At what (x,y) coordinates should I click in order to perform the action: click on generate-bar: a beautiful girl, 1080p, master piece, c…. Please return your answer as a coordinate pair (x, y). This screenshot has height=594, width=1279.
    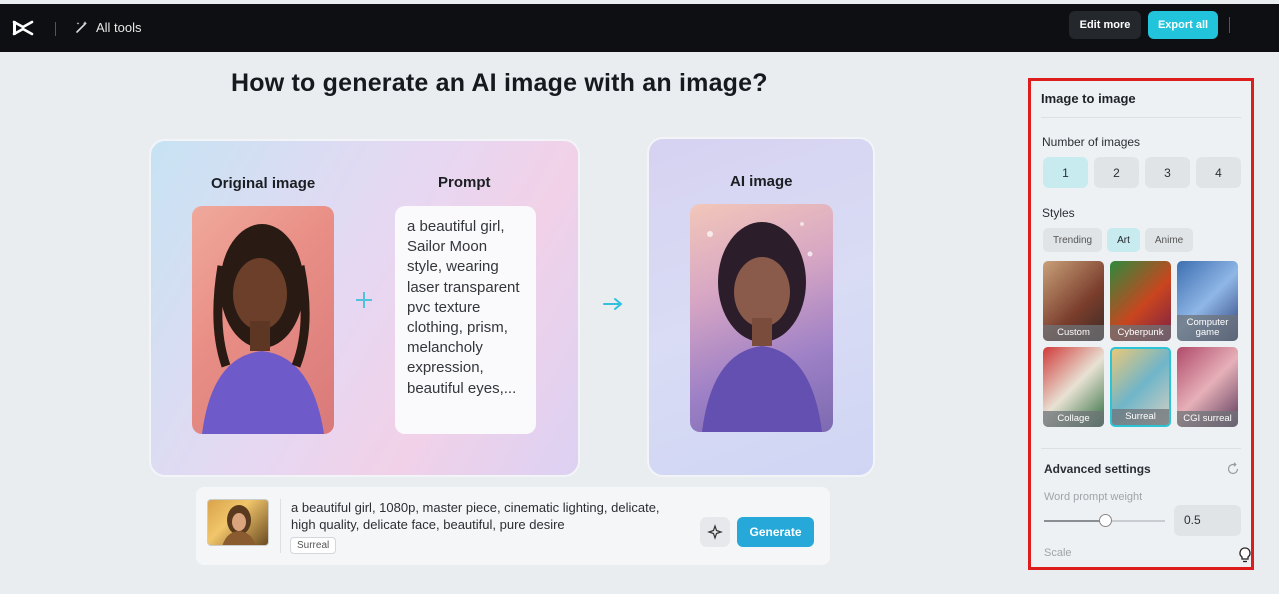
    Looking at the image, I should click on (513, 526).